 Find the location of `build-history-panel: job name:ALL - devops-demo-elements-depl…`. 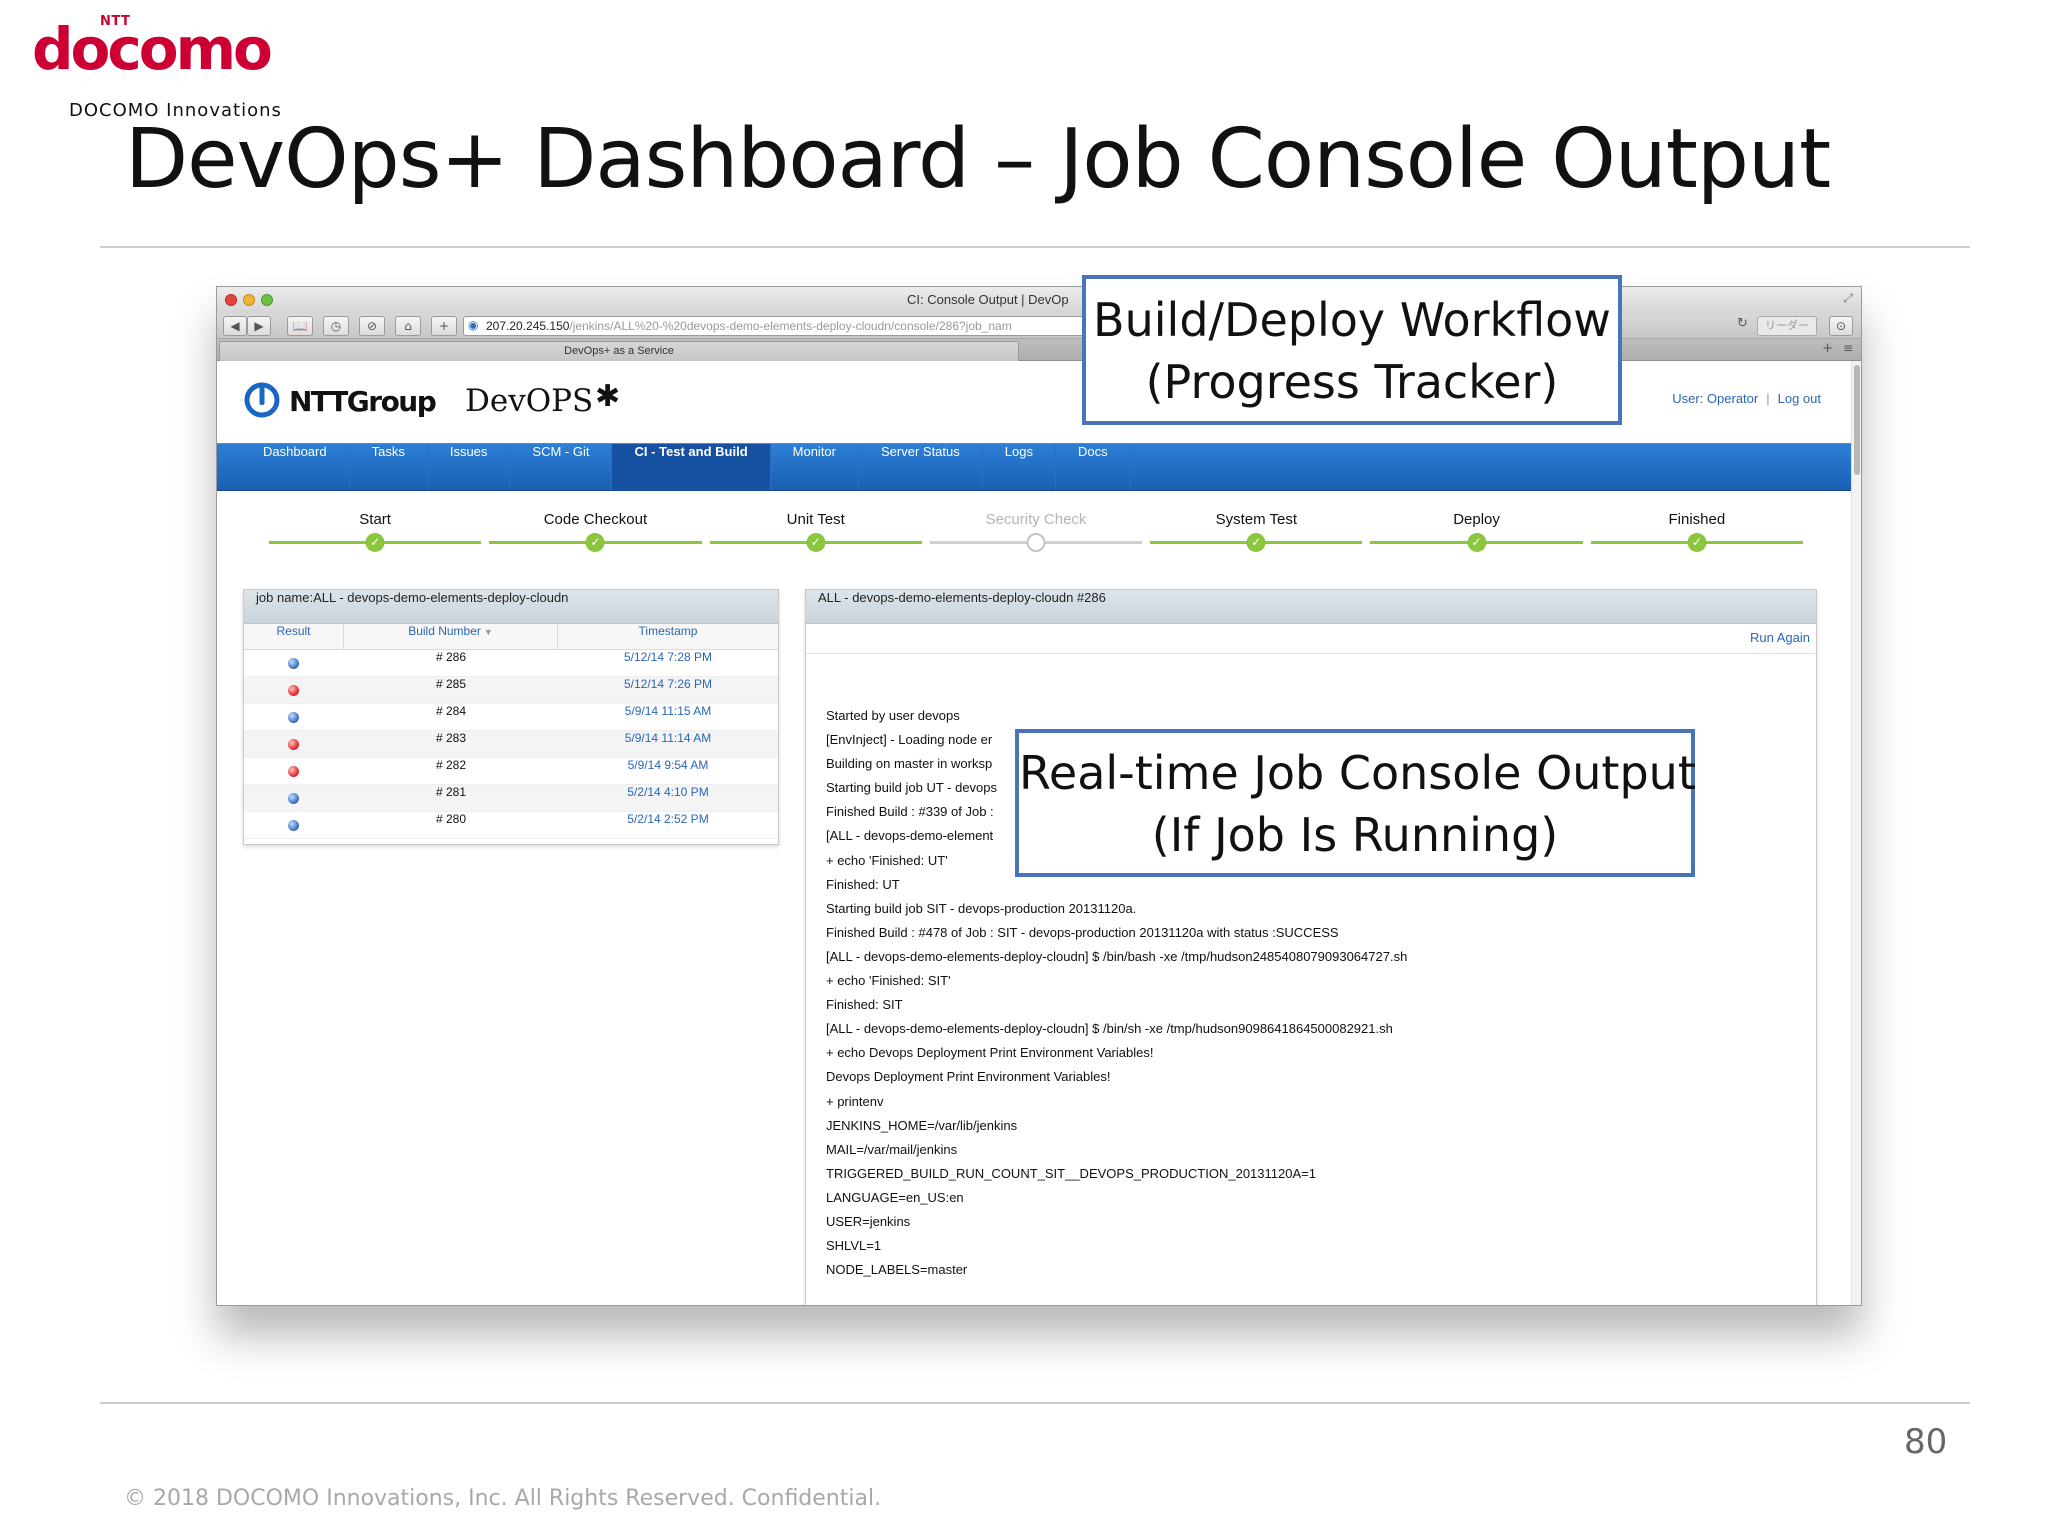

build-history-panel: job name:ALL - devops-demo-elements-depl… is located at coordinates (511, 717).